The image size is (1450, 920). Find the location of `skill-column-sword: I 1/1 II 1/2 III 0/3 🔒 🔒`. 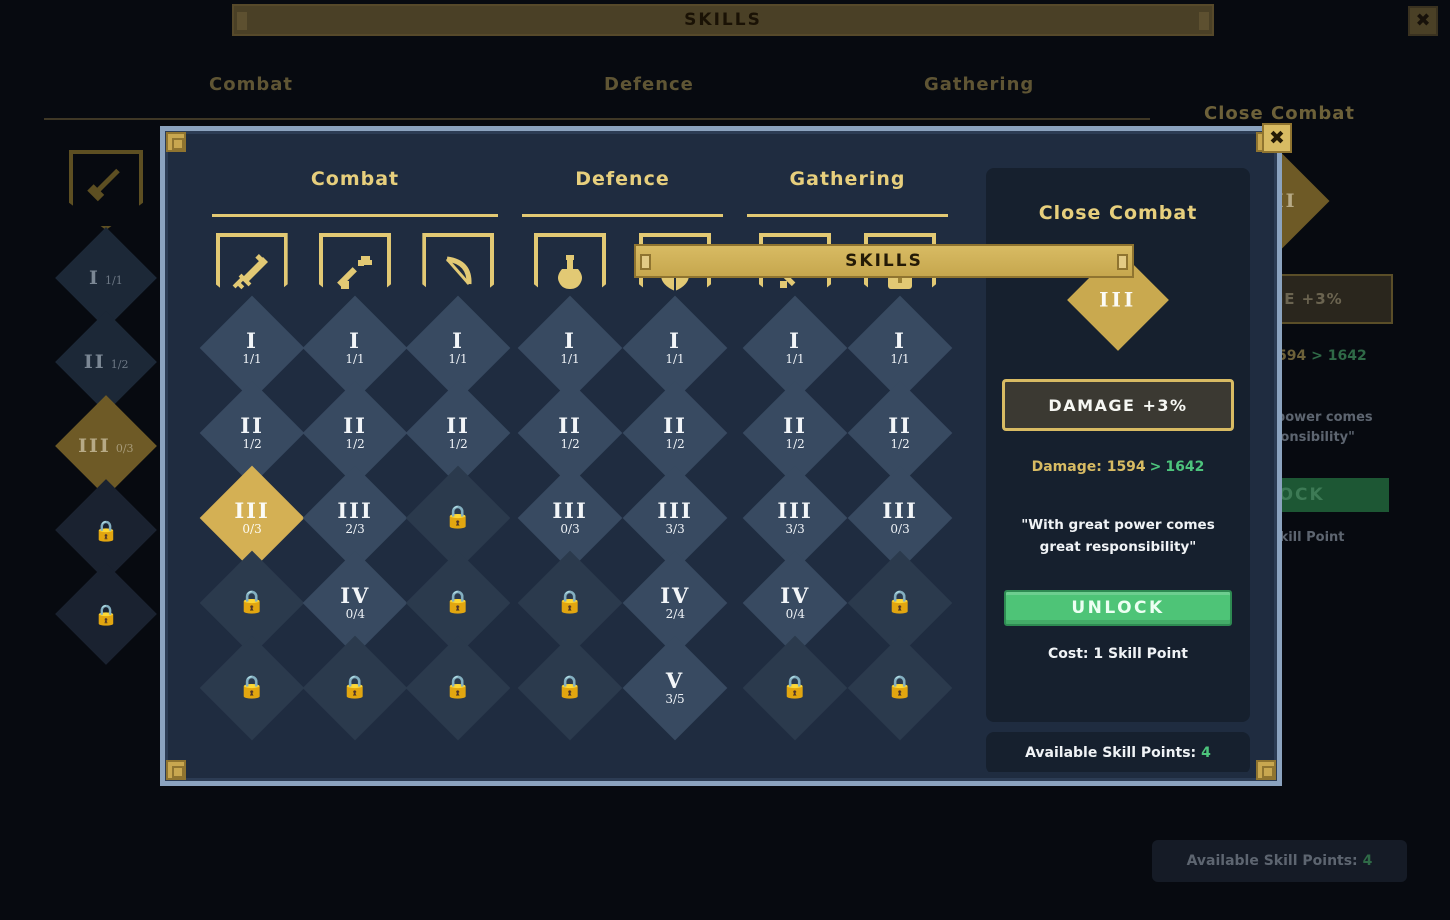

skill-column-sword: I 1/1 II 1/2 III 0/3 🔒 🔒 is located at coordinates (251, 487).